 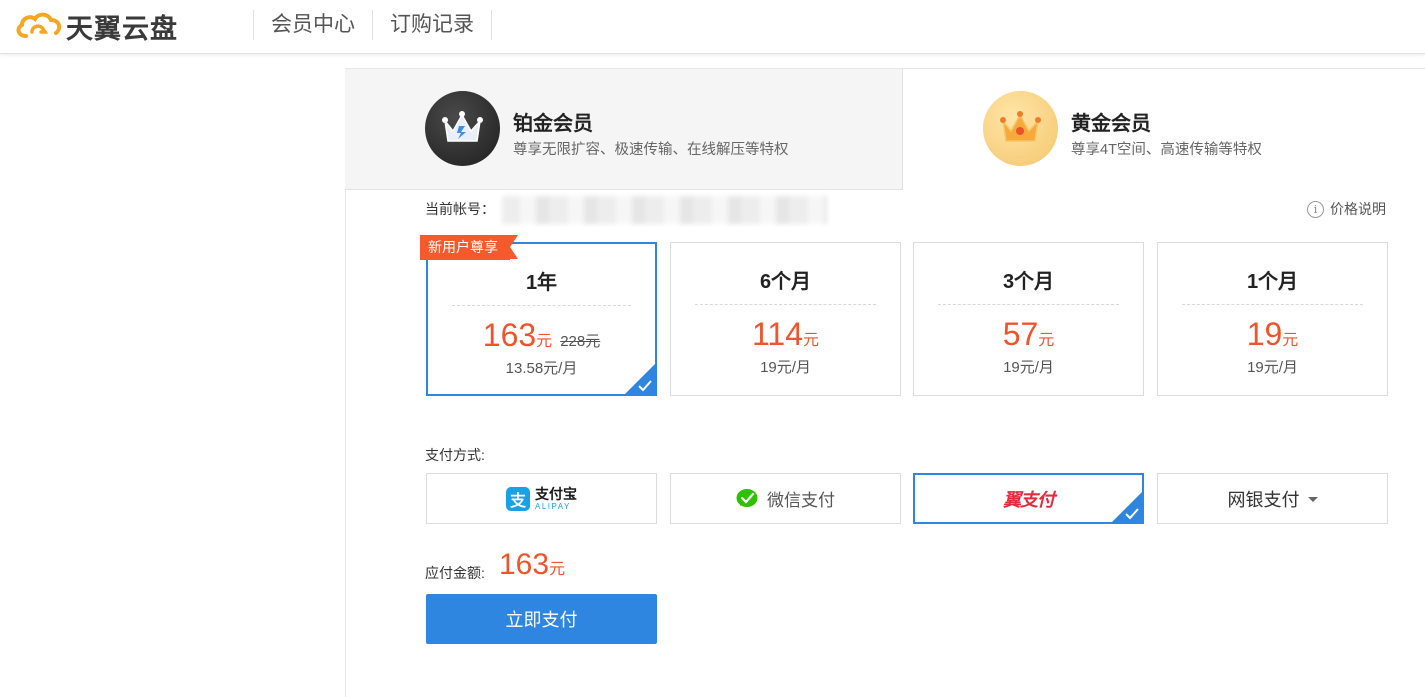 I want to click on top-nav: 会员中心 订购记录, so click(x=372, y=25).